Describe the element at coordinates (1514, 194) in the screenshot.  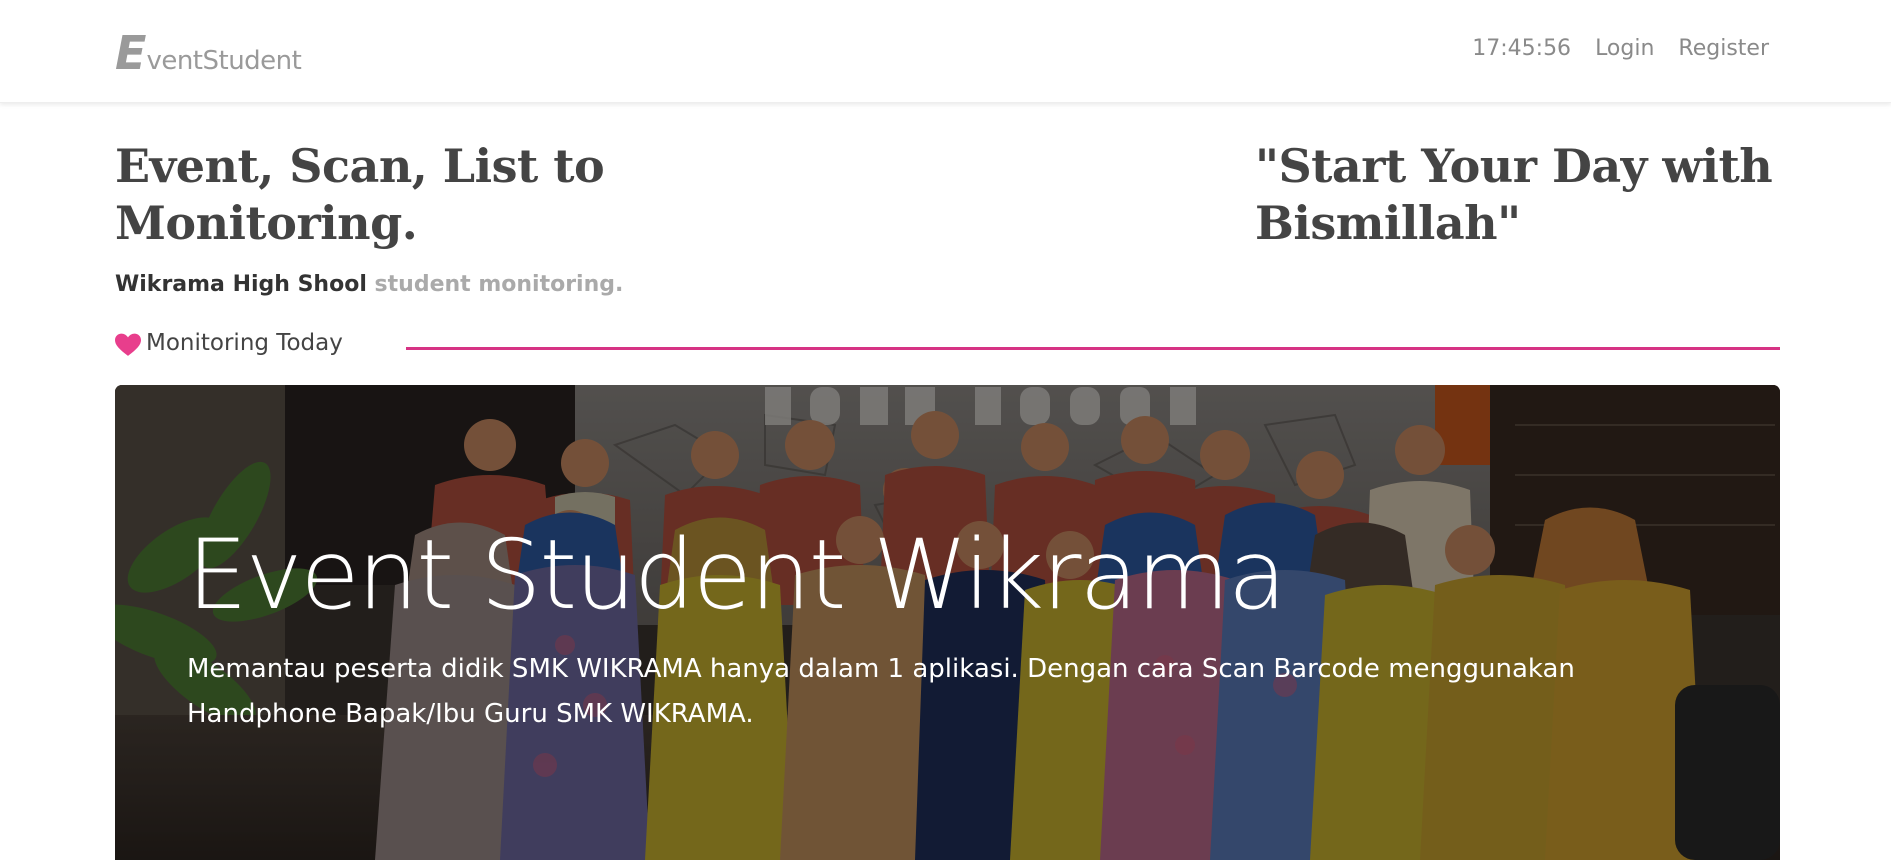
I see `hero-quote: "Start Your Day with Bismillah"` at that location.